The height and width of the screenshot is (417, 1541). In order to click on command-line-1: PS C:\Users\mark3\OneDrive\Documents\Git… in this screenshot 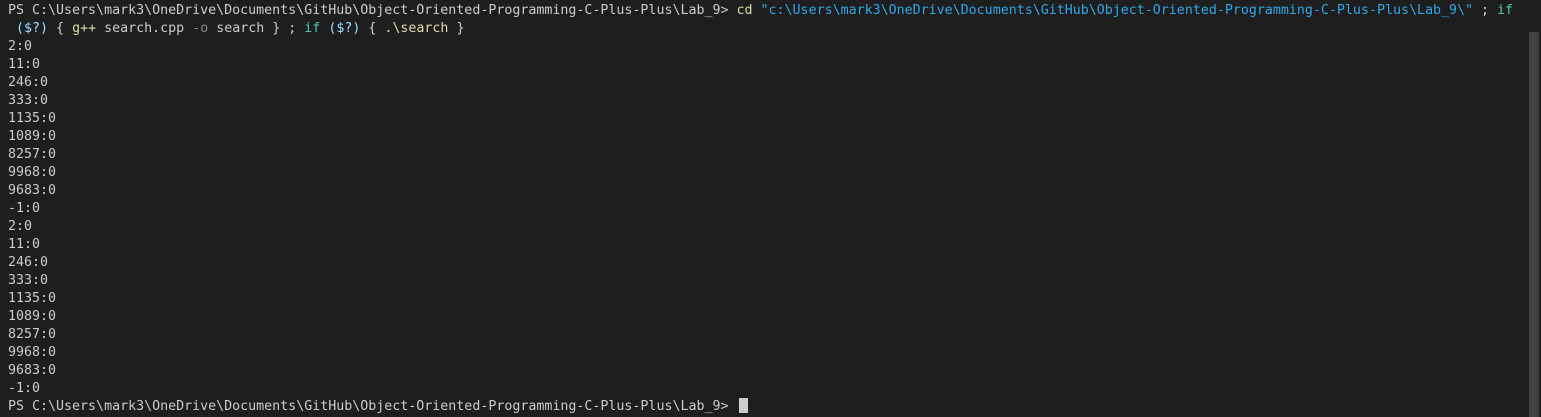, I will do `click(774, 11)`.